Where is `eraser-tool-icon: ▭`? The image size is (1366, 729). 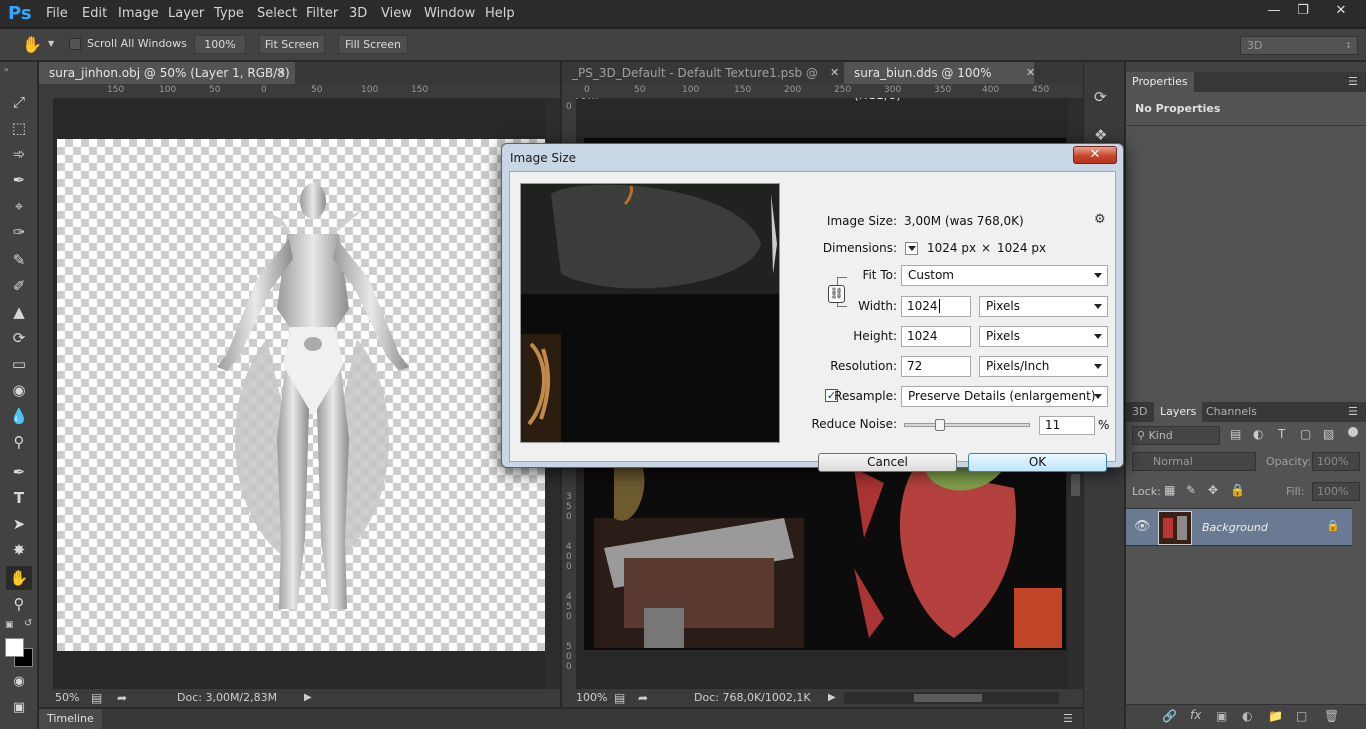
eraser-tool-icon: ▭ is located at coordinates (19, 364).